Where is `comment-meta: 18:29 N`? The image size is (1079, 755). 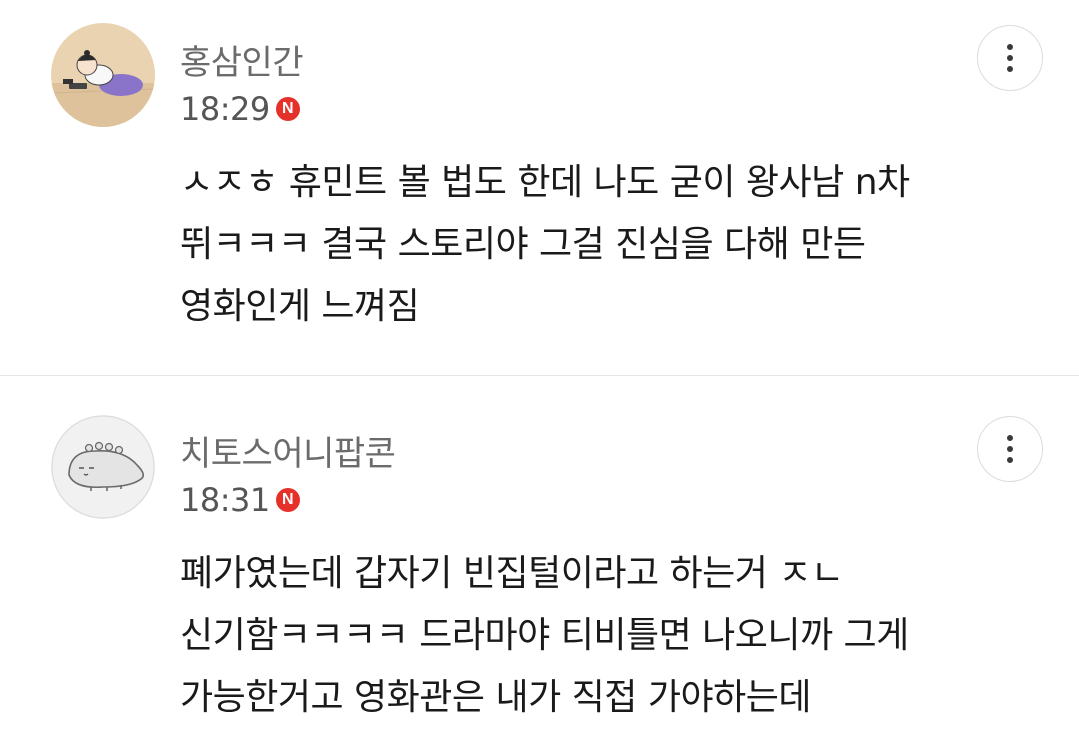 comment-meta: 18:29 N is located at coordinates (240, 109).